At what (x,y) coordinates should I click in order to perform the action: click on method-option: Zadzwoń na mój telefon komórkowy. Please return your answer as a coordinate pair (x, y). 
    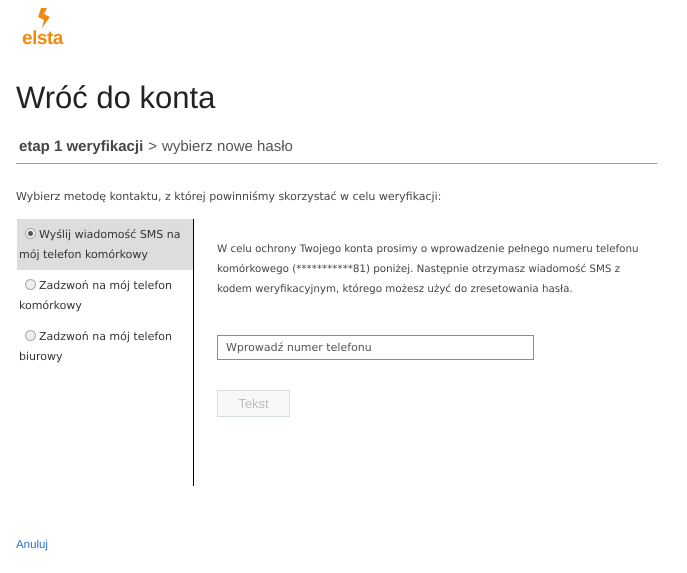
    Looking at the image, I should click on (105, 295).